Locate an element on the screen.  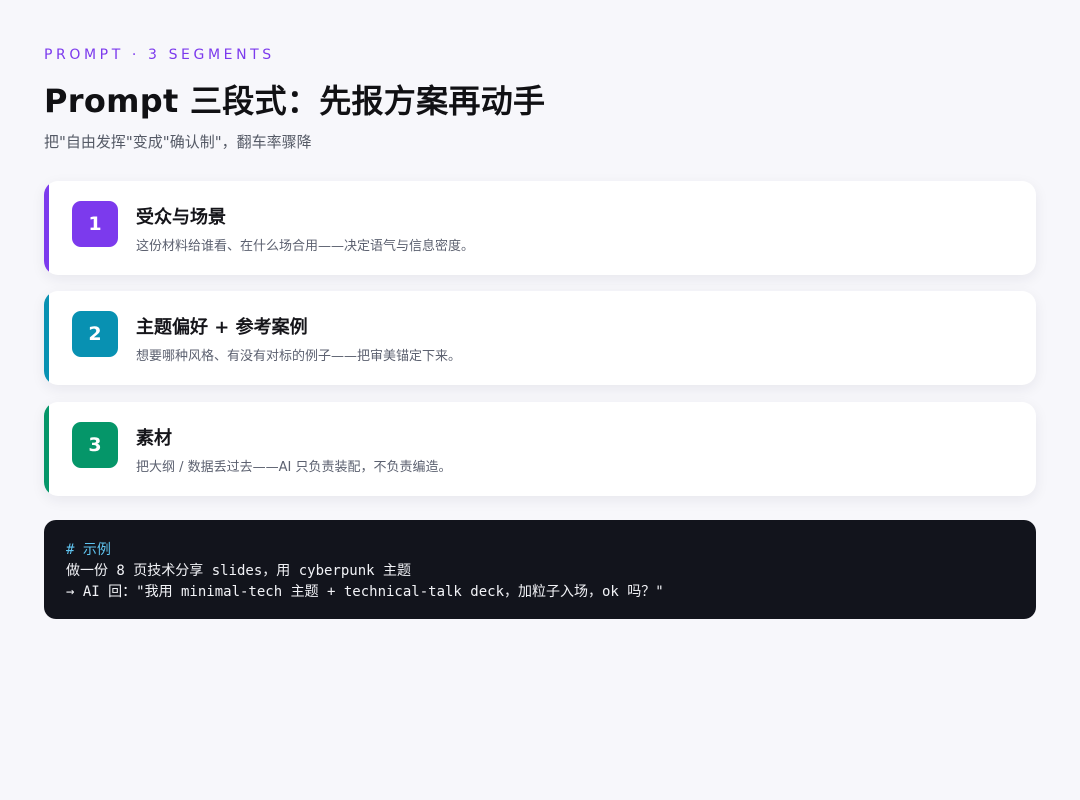
segment-card-3: 3 素材 把大纲 / 数据丢过去——AI 只负责装配，不负责编造。 is located at coordinates (540, 449).